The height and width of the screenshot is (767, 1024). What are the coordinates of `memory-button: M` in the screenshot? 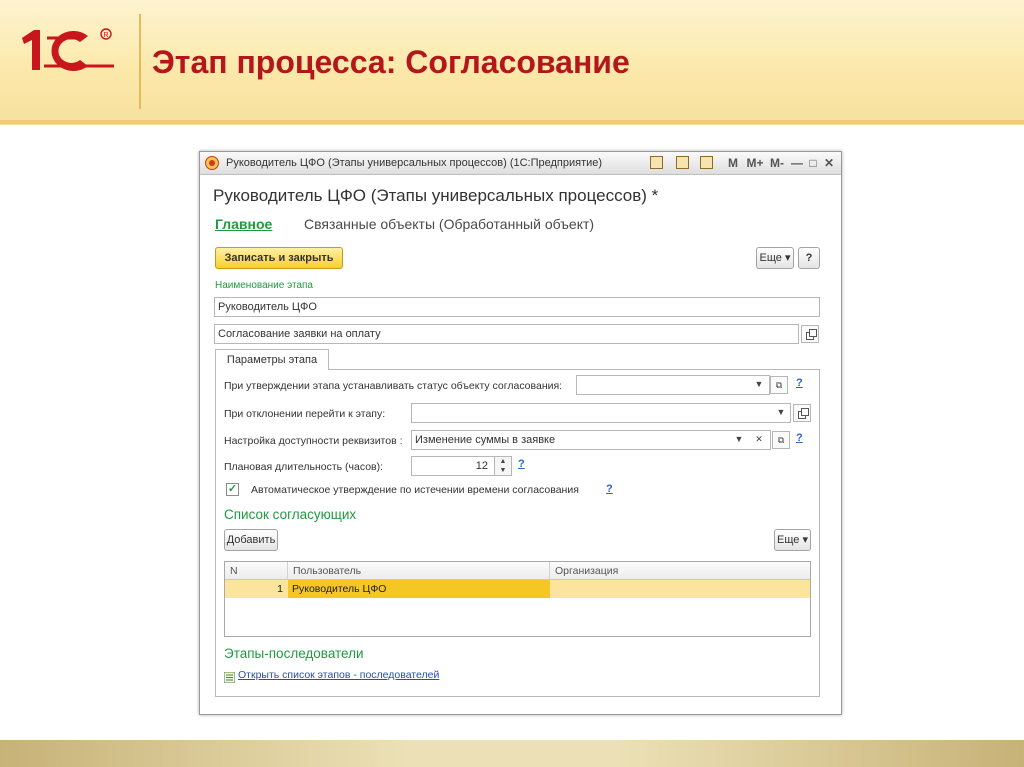 It's located at (733, 163).